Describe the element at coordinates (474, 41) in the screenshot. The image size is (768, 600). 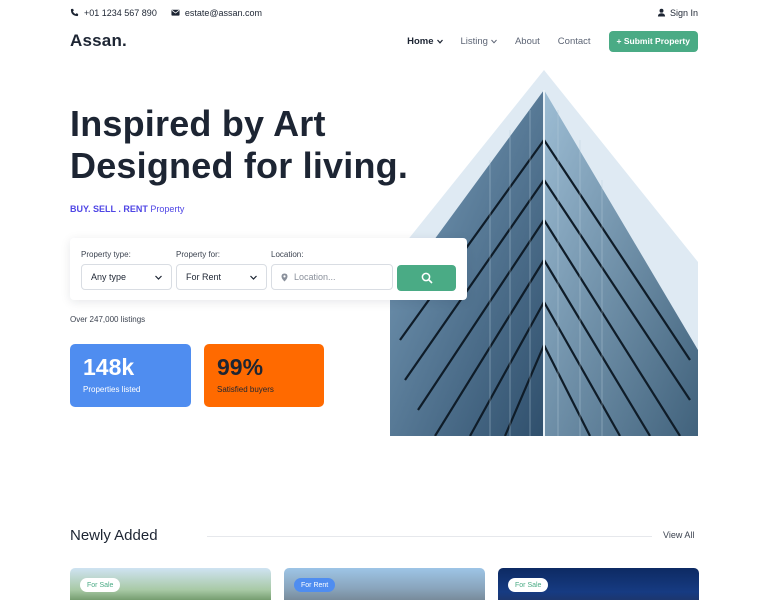
I see `nav-item-listing-label: Listing` at that location.